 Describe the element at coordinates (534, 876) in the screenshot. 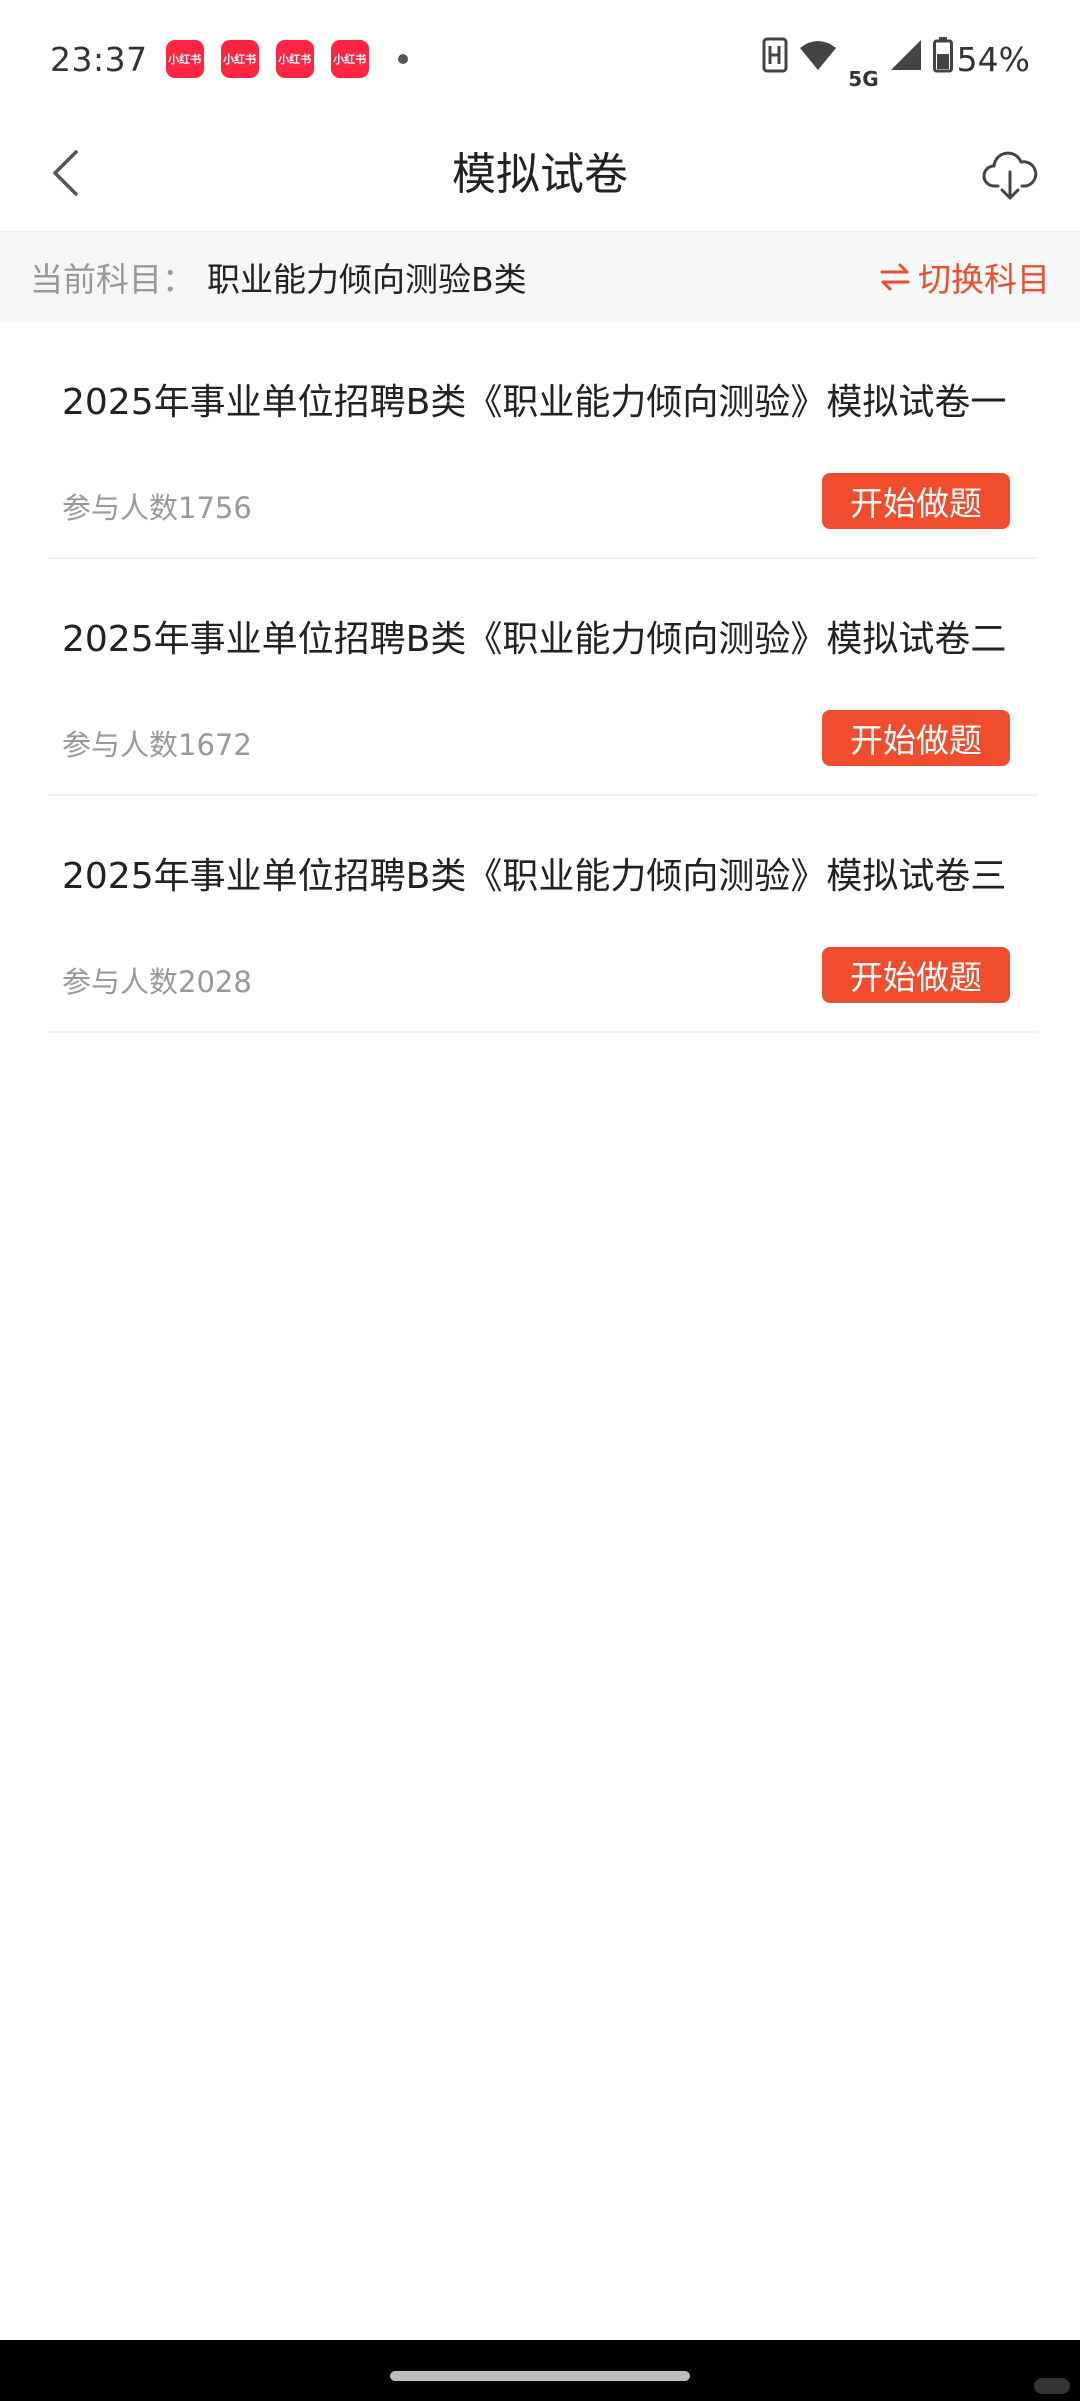

I see `paper-title: 2025年事业单位招聘B类《职业能力倾向测验》模拟试卷三` at that location.